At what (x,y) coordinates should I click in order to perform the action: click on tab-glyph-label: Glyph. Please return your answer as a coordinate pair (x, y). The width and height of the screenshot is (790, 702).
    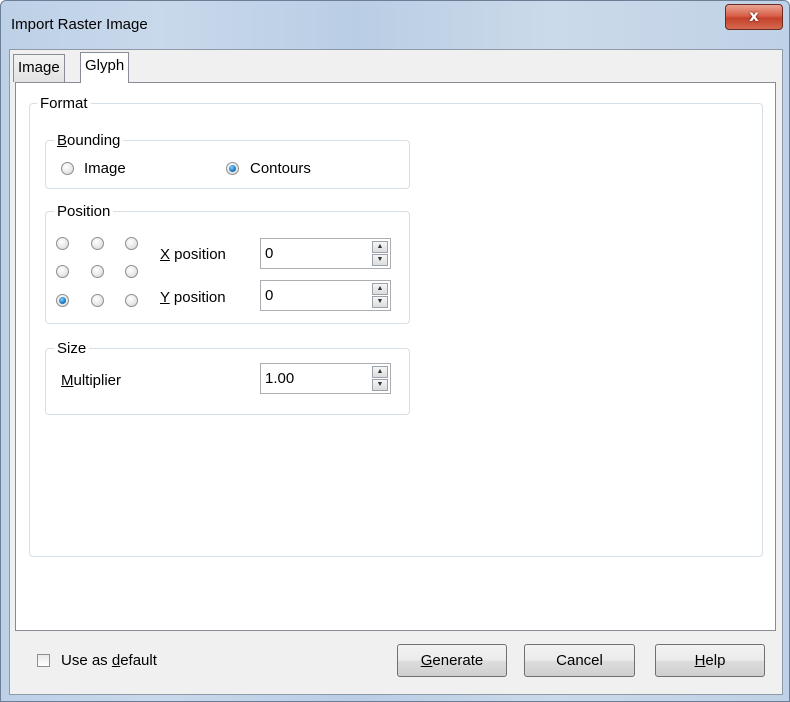
    Looking at the image, I should click on (105, 65).